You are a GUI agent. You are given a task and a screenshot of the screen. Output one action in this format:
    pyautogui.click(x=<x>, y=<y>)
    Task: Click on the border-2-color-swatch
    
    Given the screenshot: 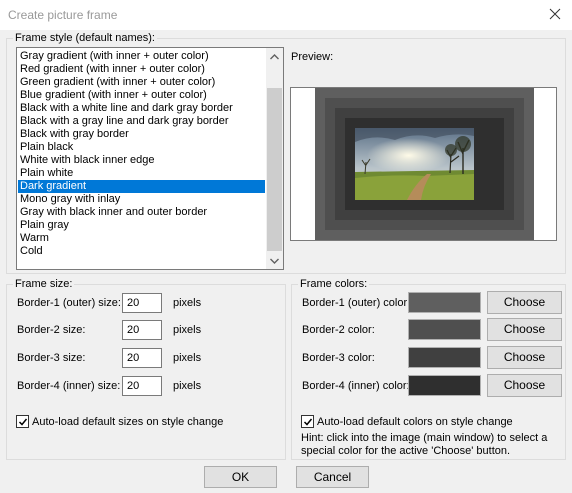 What is the action you would take?
    pyautogui.click(x=444, y=329)
    